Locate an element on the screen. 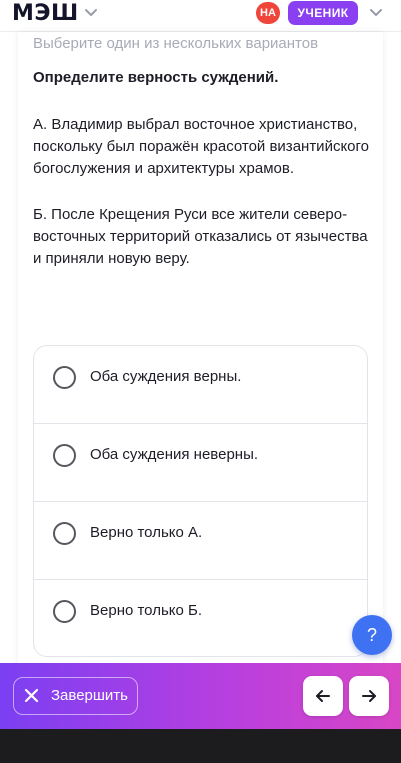 The height and width of the screenshot is (763, 401). answer-option-label: Оба суждения верны. is located at coordinates (166, 376).